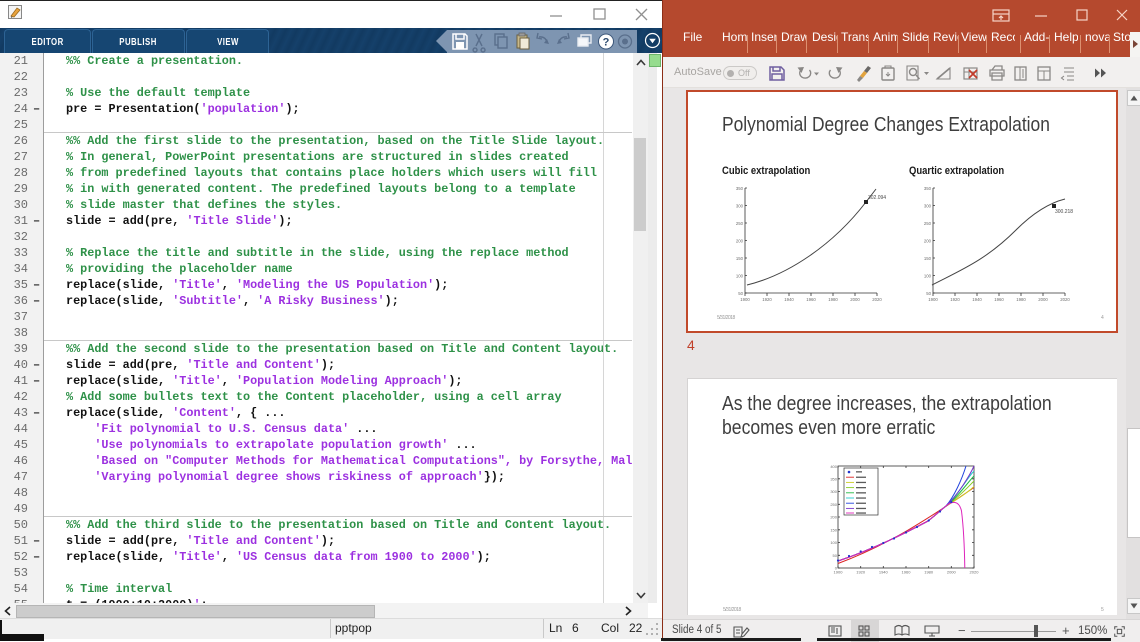  I want to click on svg-text: 400, so click(833, 466).